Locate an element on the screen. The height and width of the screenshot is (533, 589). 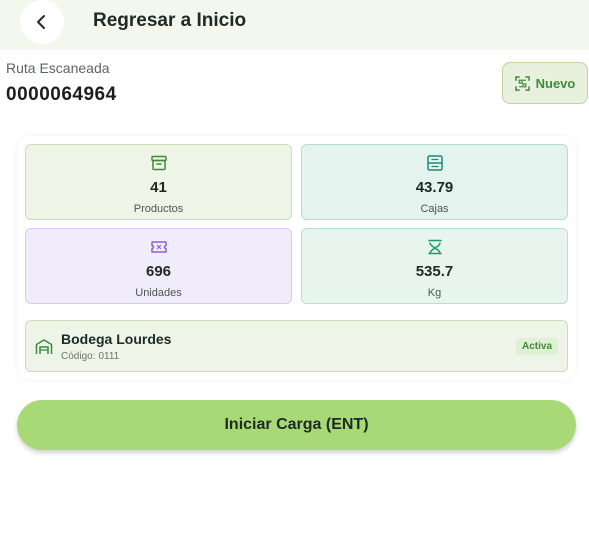
stat-label-weight: Kg is located at coordinates (434, 293).